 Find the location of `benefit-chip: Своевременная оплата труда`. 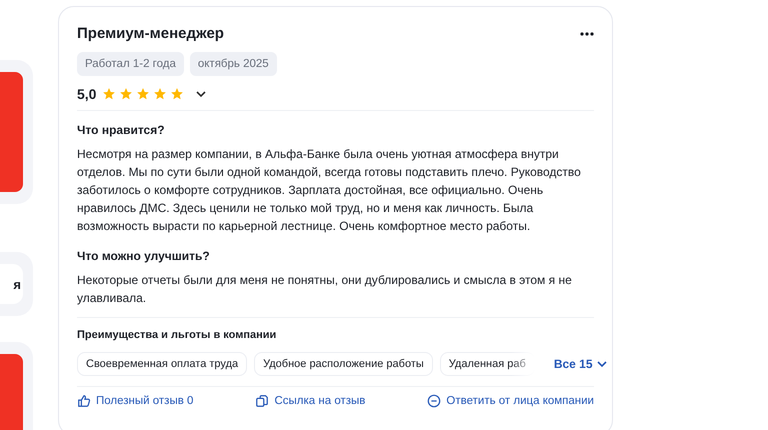

benefit-chip: Своевременная оплата труда is located at coordinates (162, 364).